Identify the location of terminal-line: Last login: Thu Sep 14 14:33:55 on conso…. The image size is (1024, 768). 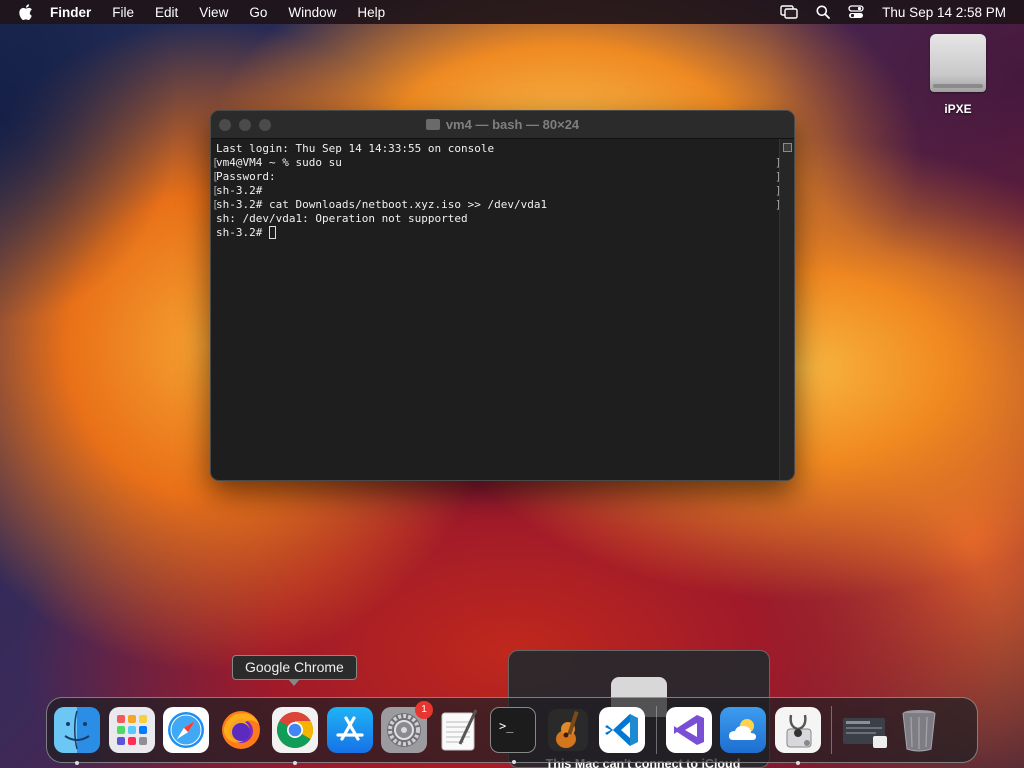
(355, 148).